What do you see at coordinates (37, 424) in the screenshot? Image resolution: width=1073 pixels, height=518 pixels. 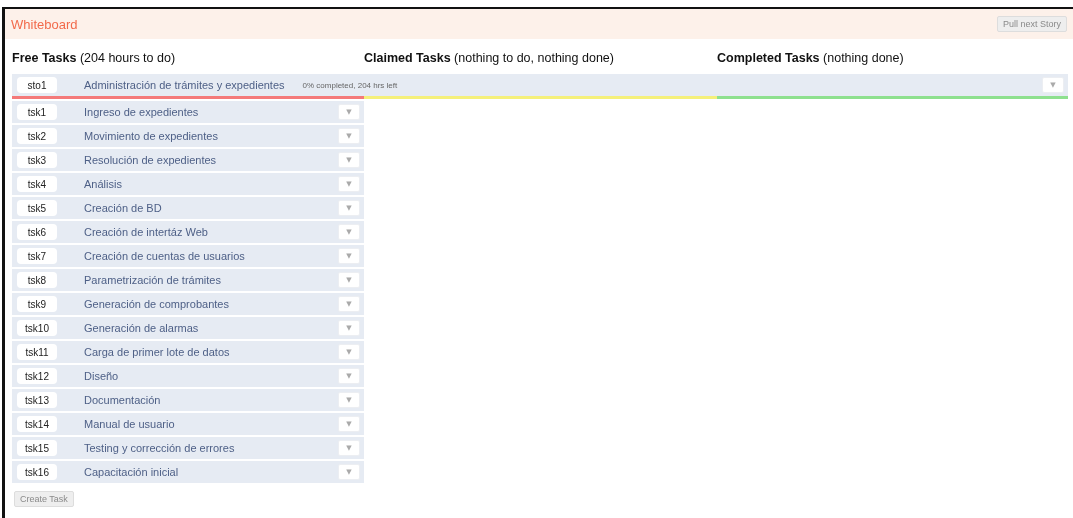 I see `task-id: tsk14` at bounding box center [37, 424].